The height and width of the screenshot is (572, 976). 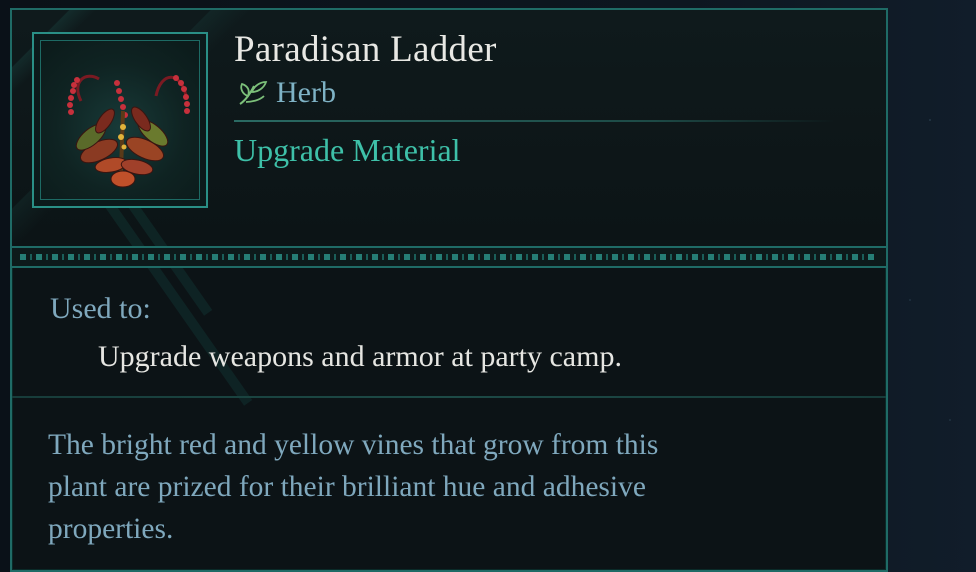 I want to click on item-category: Upgrade Material, so click(x=347, y=150).